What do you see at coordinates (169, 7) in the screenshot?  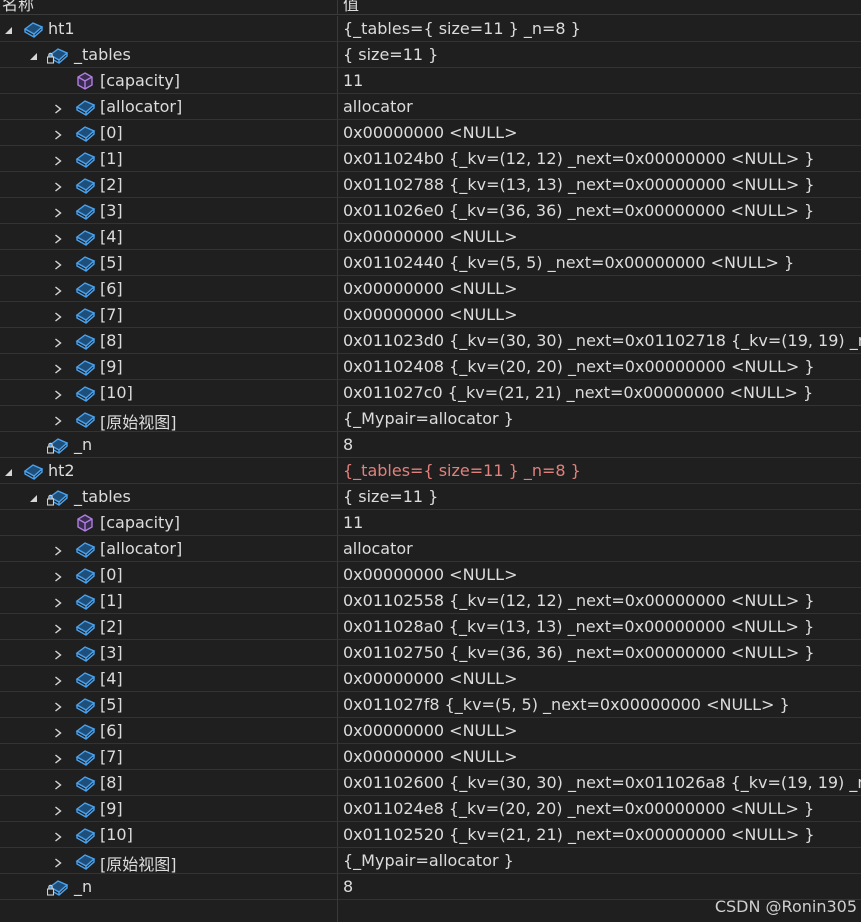 I see `name-column-header: 名称` at bounding box center [169, 7].